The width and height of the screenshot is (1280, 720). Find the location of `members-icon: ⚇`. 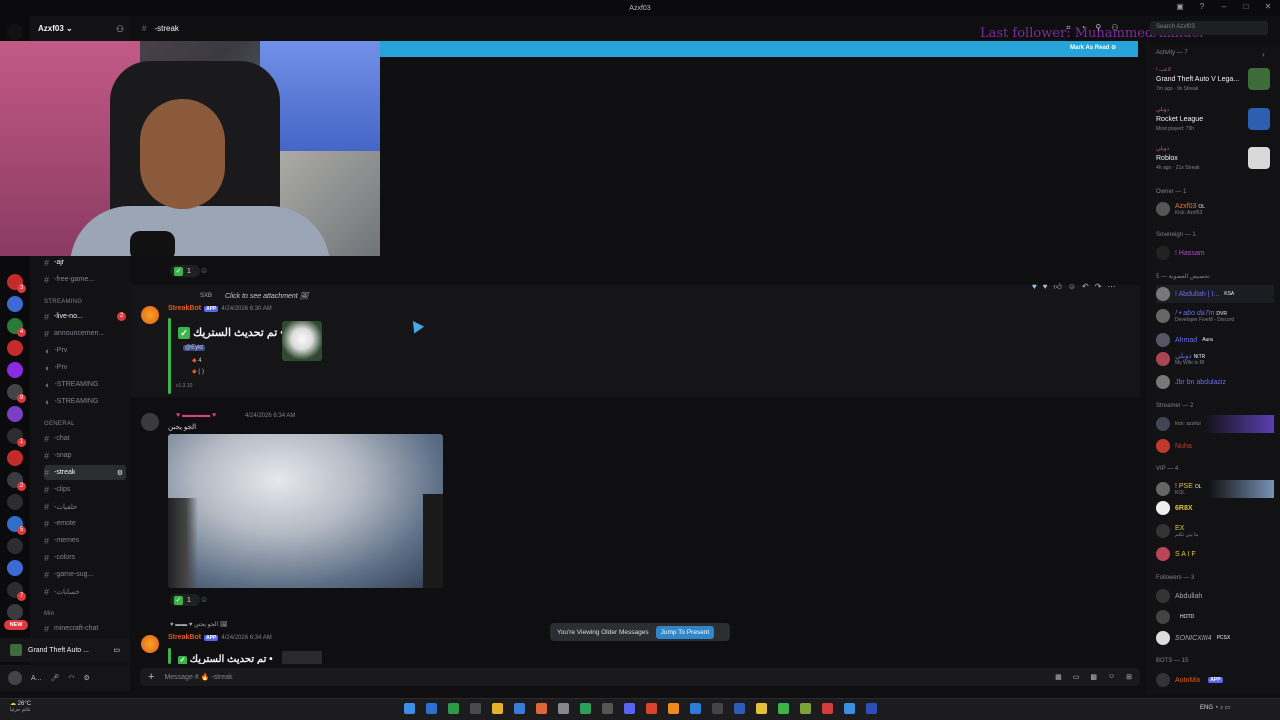

members-icon: ⚇ is located at coordinates (1114, 28).